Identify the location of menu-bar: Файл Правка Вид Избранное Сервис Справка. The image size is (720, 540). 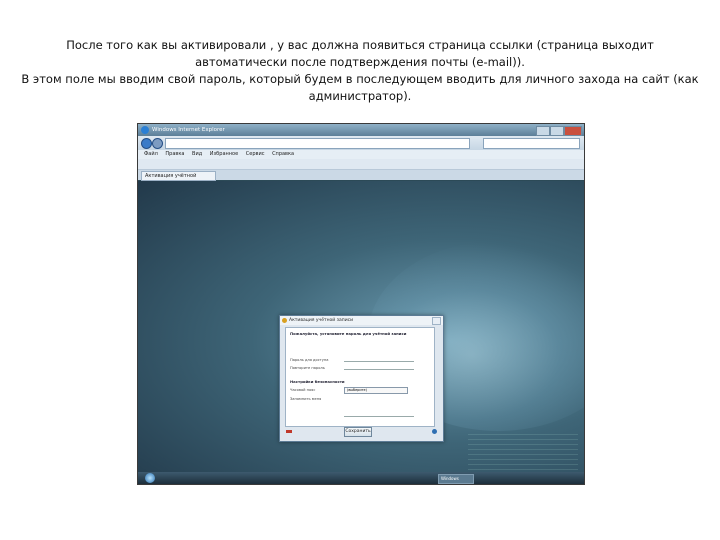
(361, 154).